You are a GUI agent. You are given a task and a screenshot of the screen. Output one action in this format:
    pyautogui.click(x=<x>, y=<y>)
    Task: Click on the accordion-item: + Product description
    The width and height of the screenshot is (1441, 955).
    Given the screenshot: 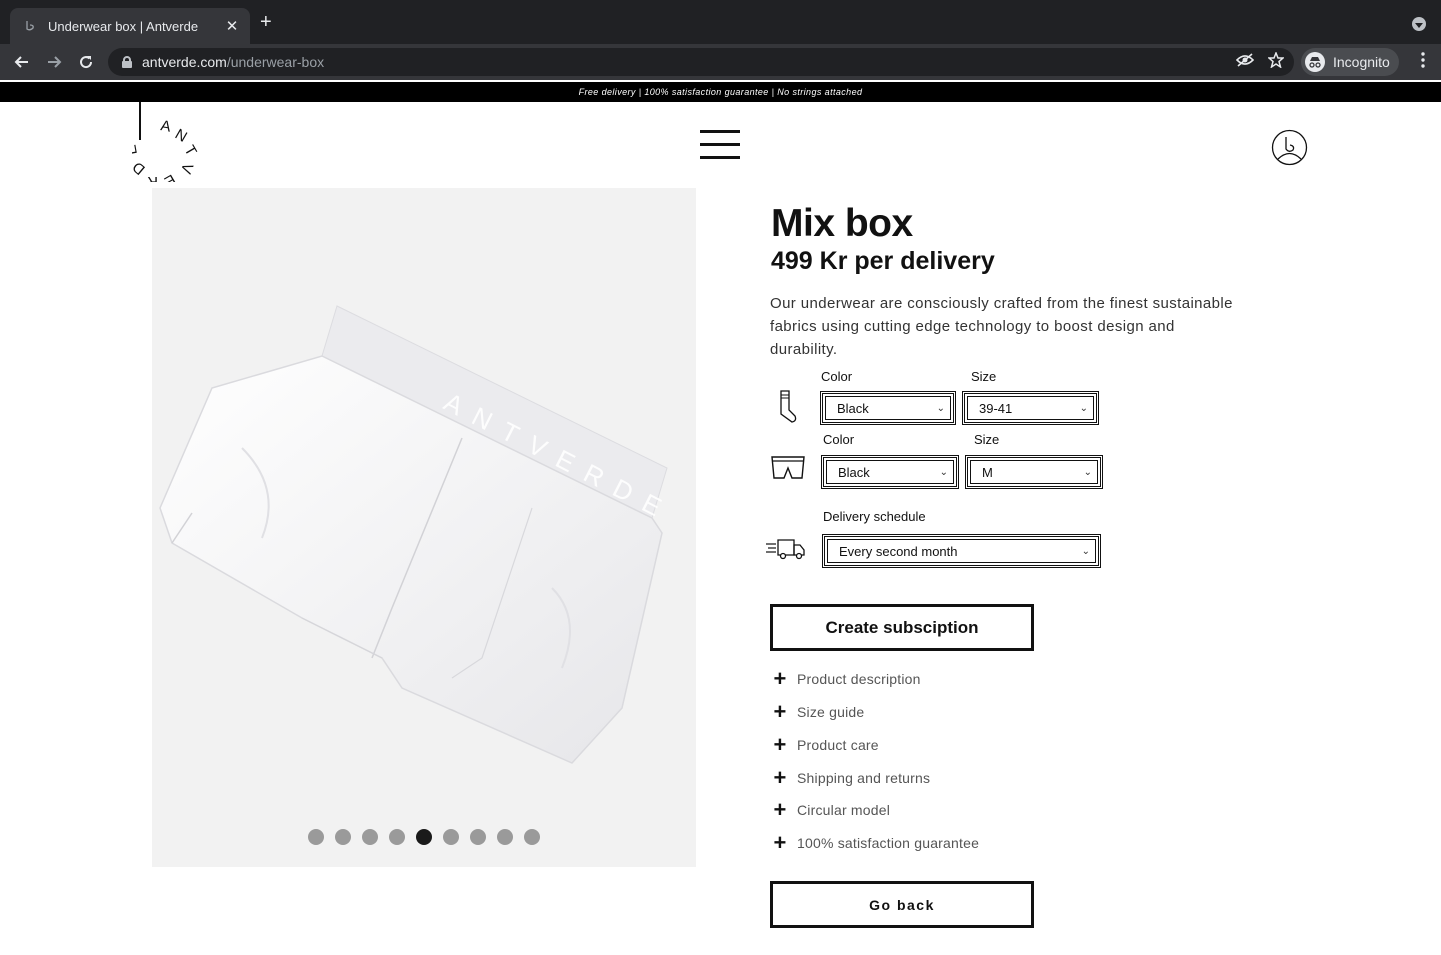 What is the action you would take?
    pyautogui.click(x=932, y=678)
    